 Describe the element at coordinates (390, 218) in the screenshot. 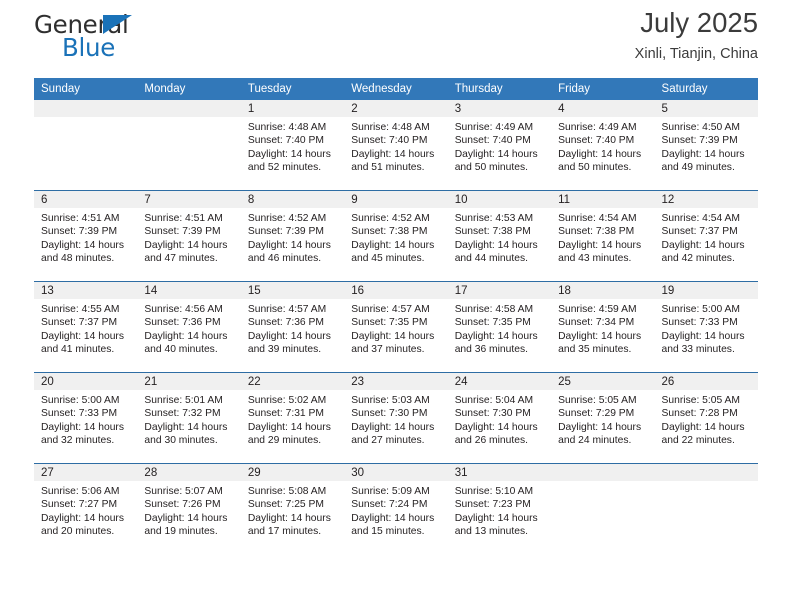

I see `sunrise-time: Sunrise: 4:52 AM` at that location.